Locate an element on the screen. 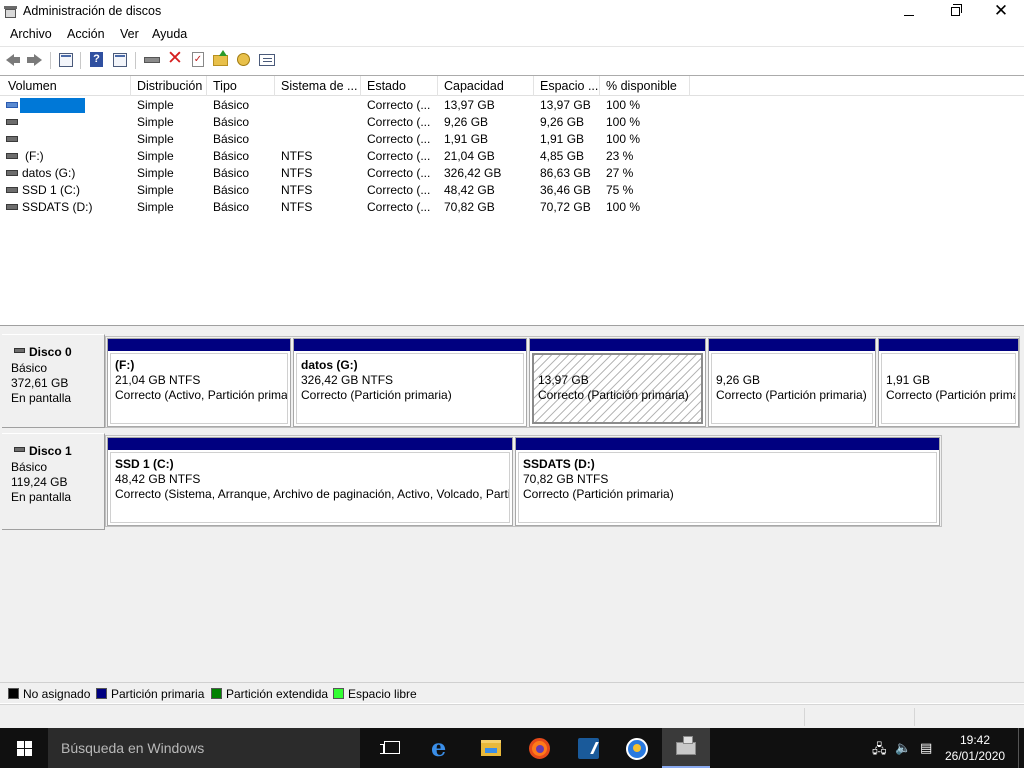  volume-pct: 75 % is located at coordinates (620, 190).